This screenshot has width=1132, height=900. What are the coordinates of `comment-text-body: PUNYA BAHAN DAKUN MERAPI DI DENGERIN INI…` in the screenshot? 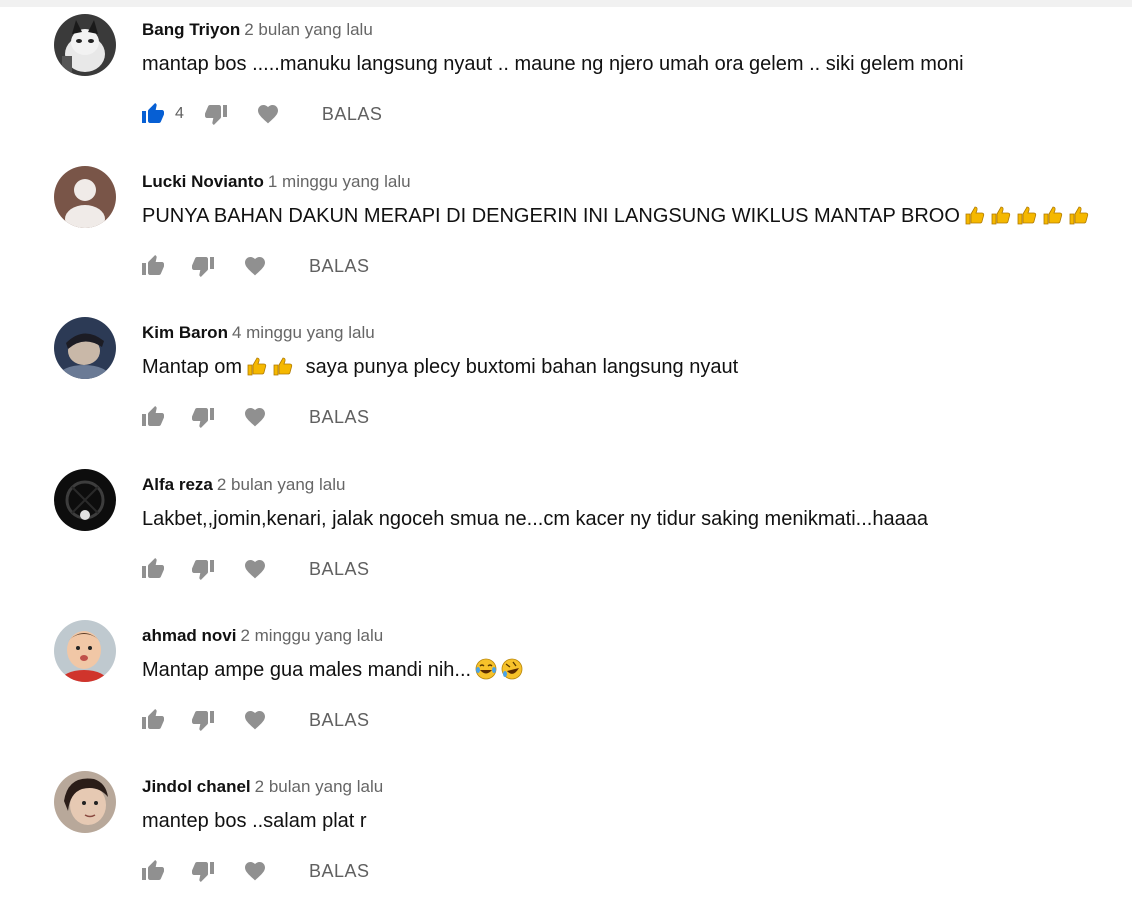 It's located at (551, 216).